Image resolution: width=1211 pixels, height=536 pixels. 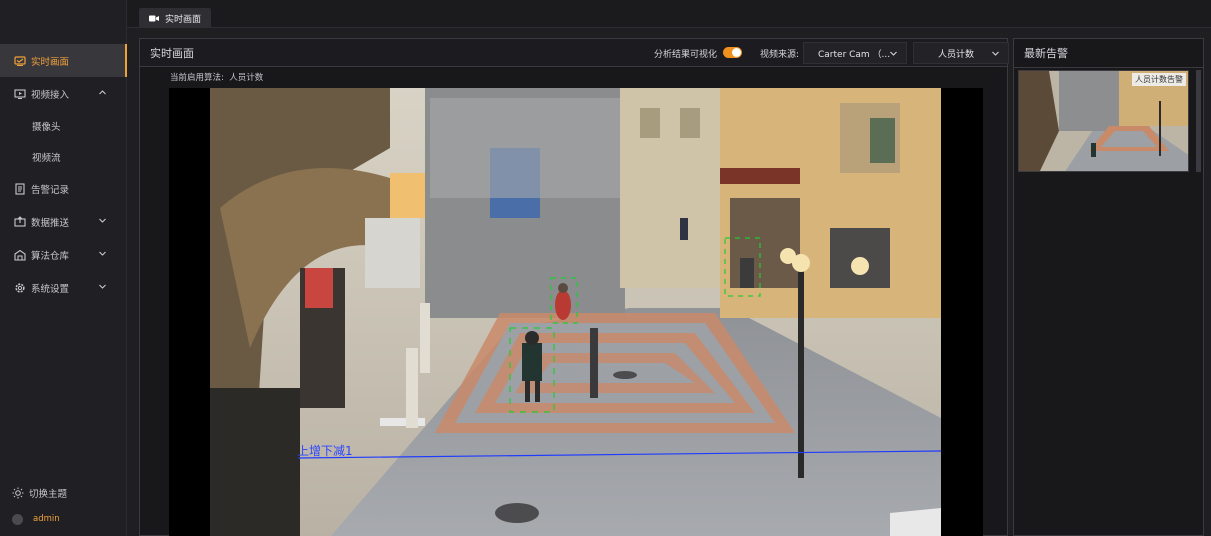 I want to click on sidebar-item-label: 算法仓库, so click(x=50, y=256).